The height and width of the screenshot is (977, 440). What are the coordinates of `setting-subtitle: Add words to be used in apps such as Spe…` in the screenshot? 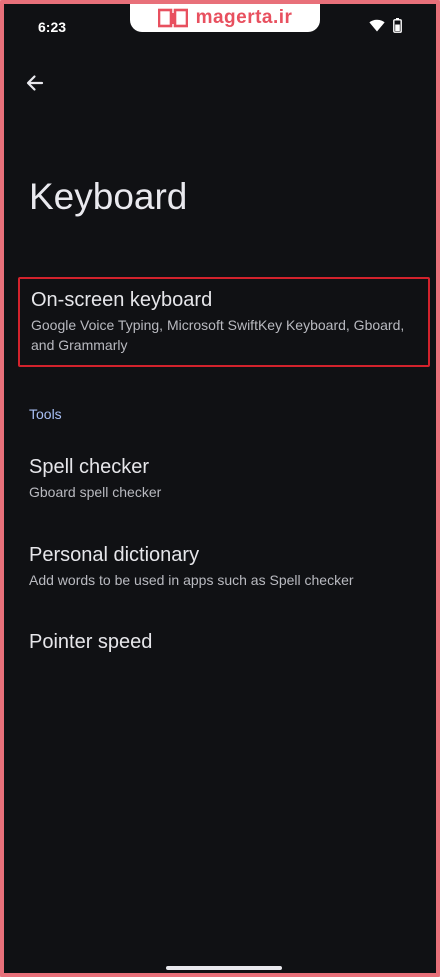 It's located at (191, 580).